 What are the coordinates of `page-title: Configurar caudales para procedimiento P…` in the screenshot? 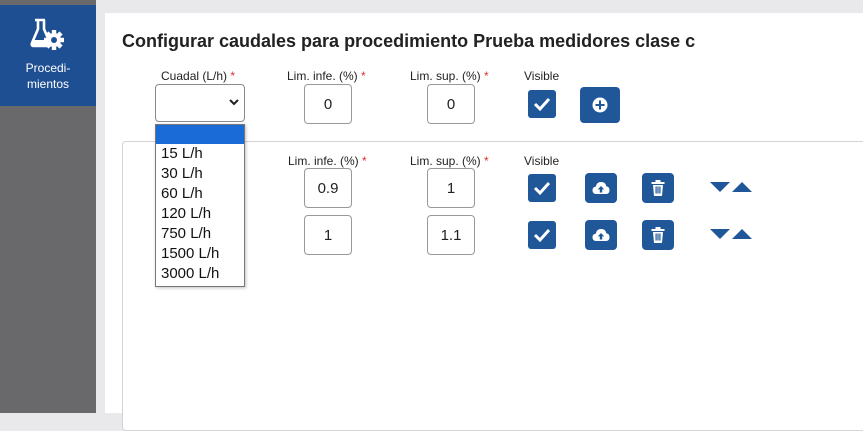 It's located at (409, 41).